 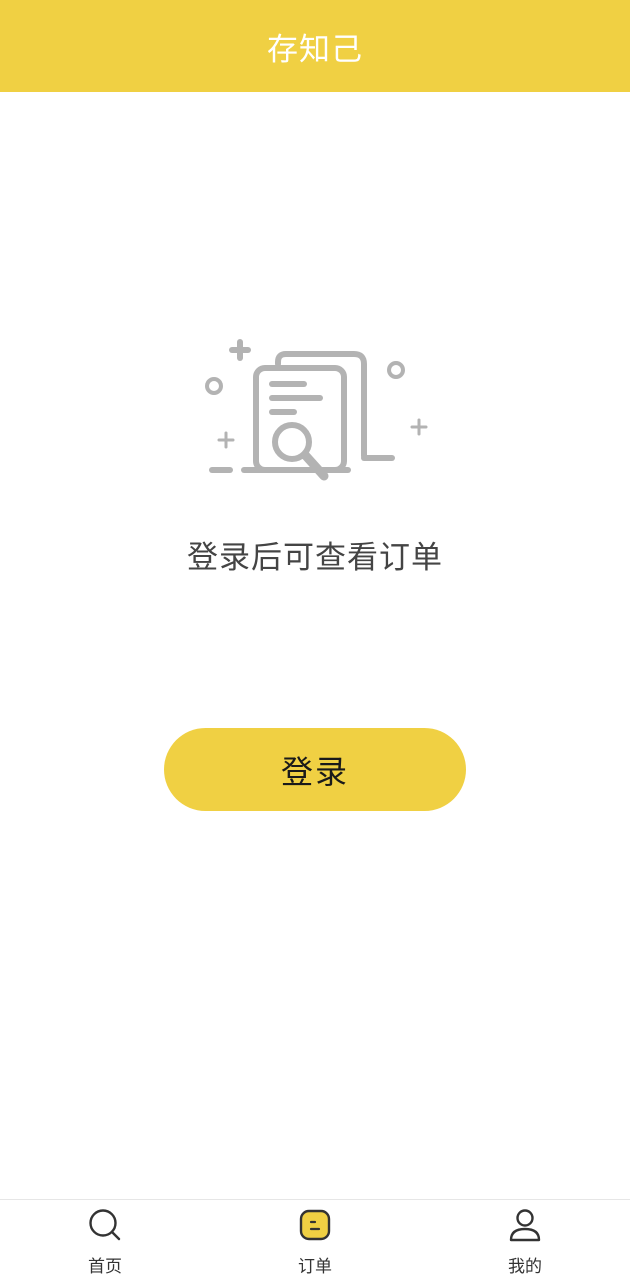 What do you see at coordinates (525, 1225) in the screenshot?
I see `user-icon` at bounding box center [525, 1225].